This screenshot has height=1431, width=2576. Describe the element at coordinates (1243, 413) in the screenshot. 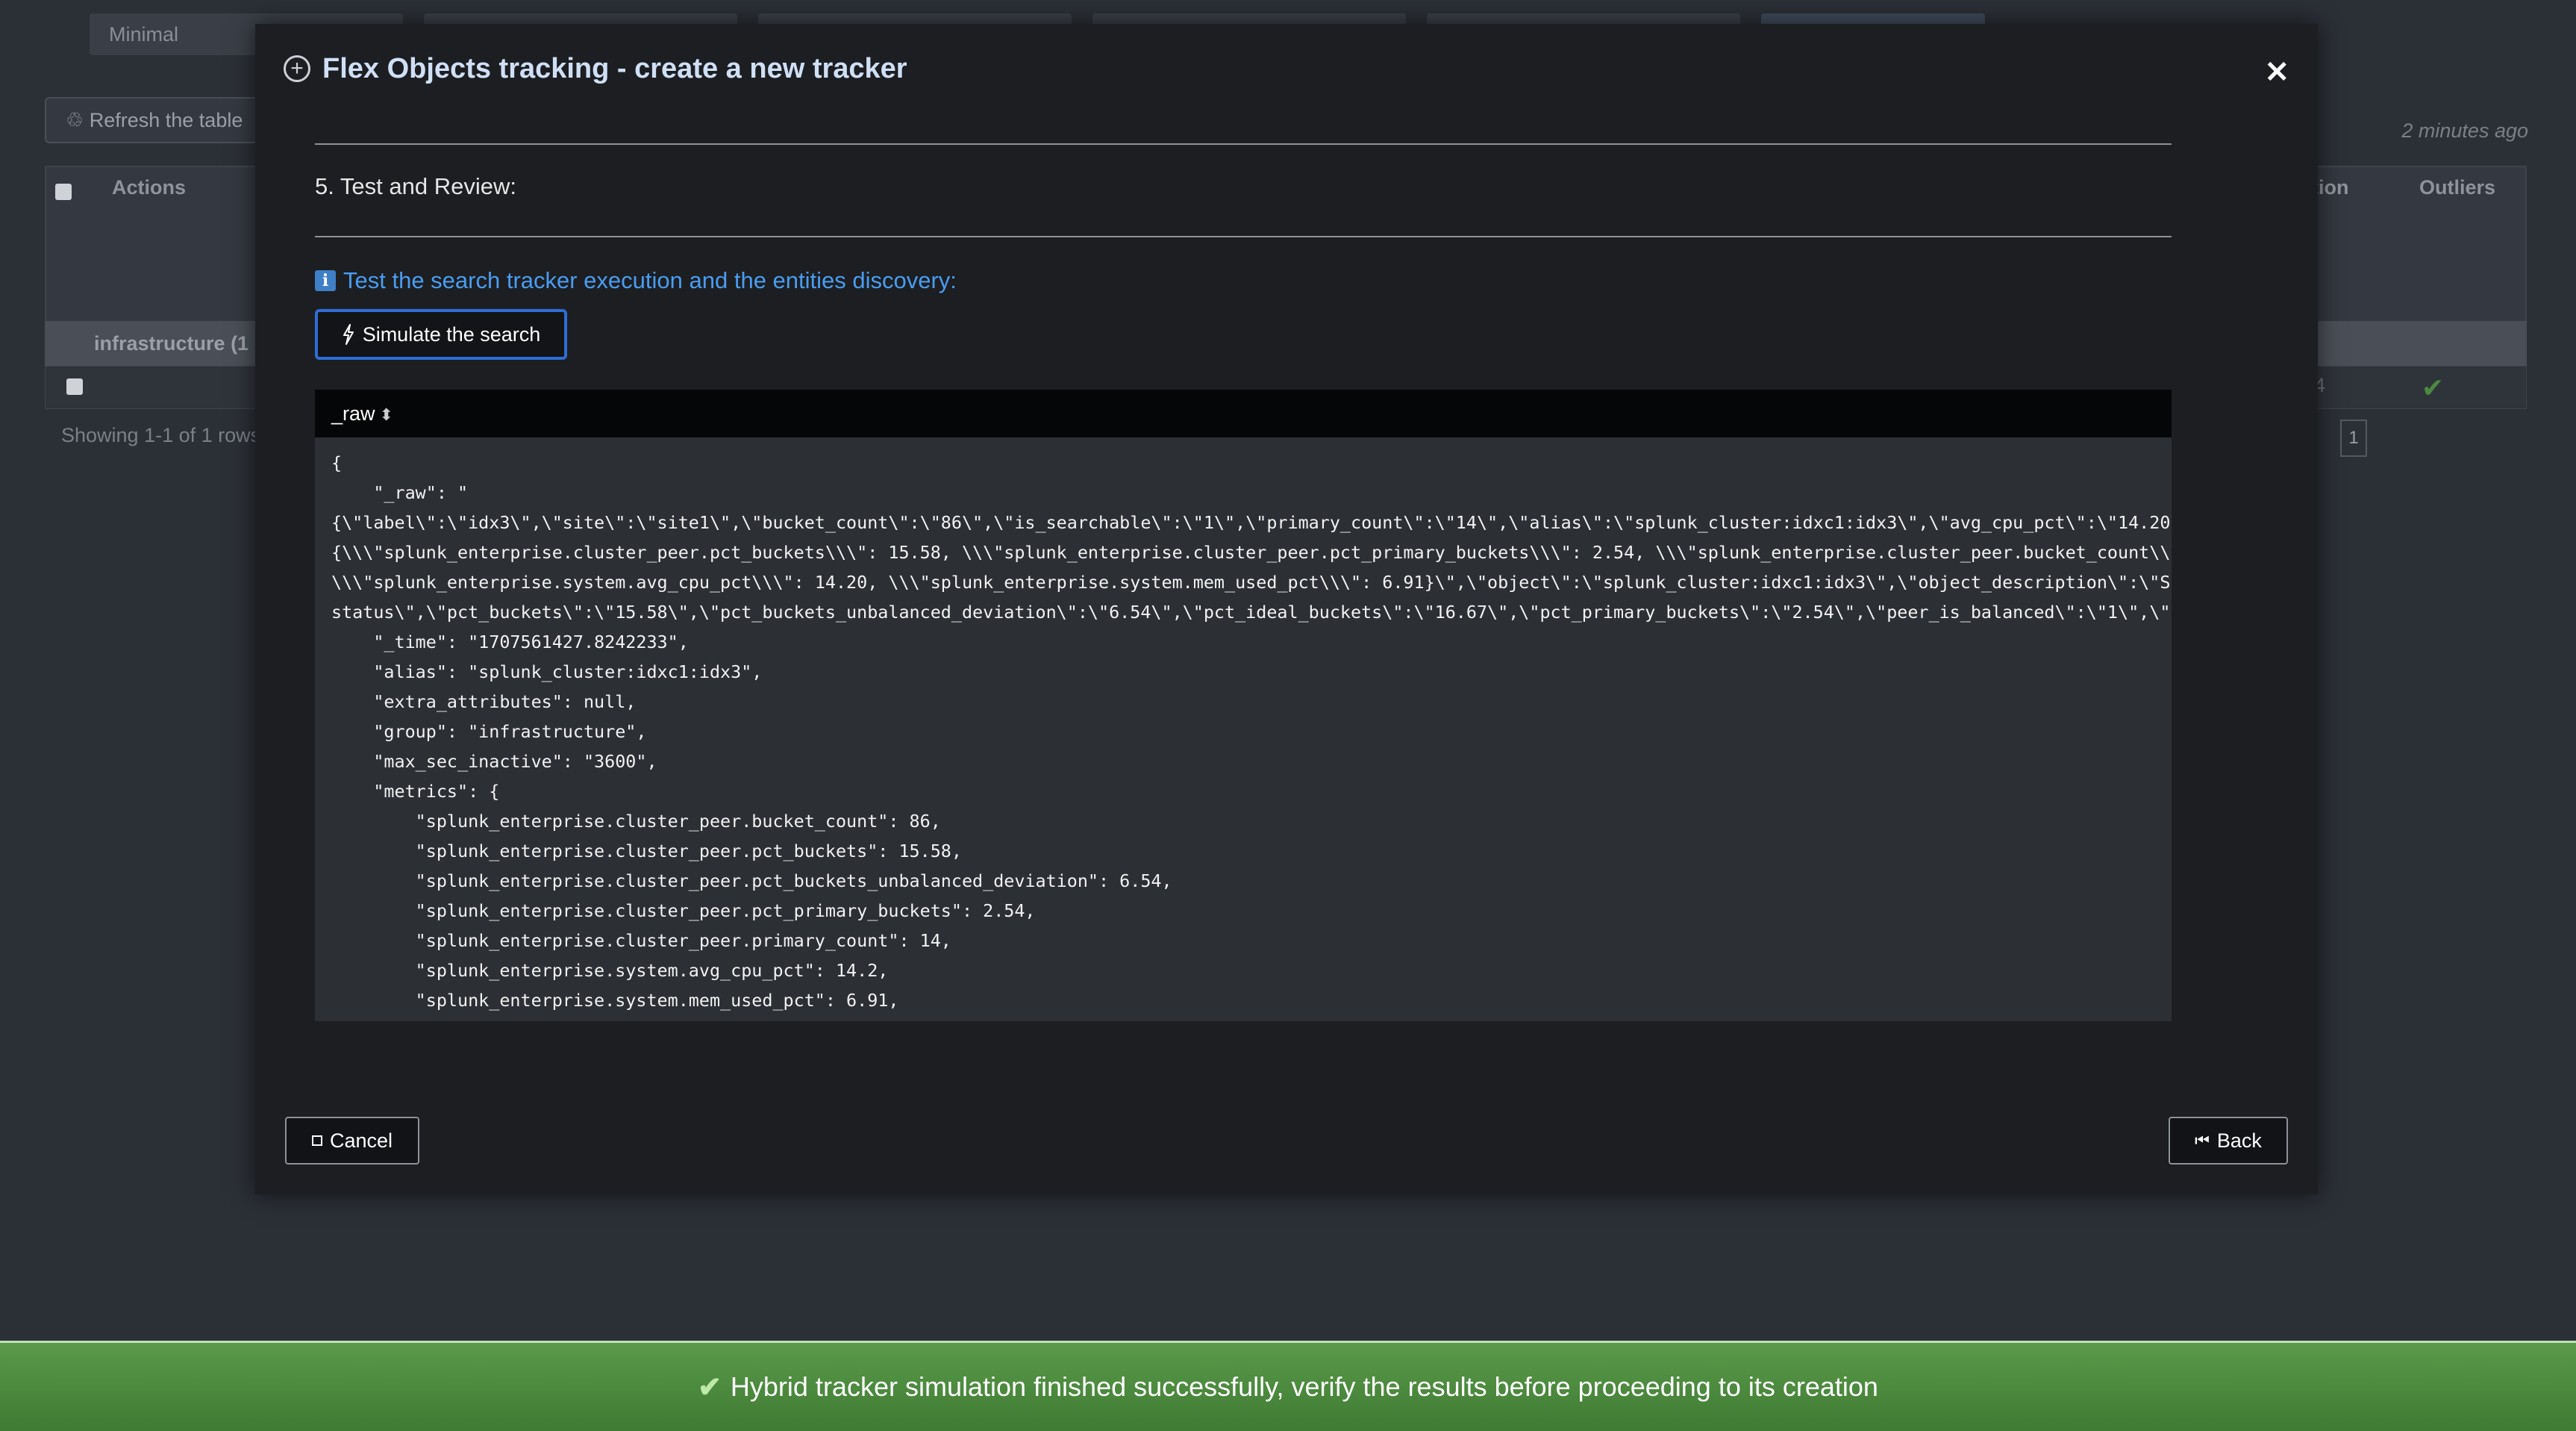

I see `raw-column-header: _raw ⬍` at that location.